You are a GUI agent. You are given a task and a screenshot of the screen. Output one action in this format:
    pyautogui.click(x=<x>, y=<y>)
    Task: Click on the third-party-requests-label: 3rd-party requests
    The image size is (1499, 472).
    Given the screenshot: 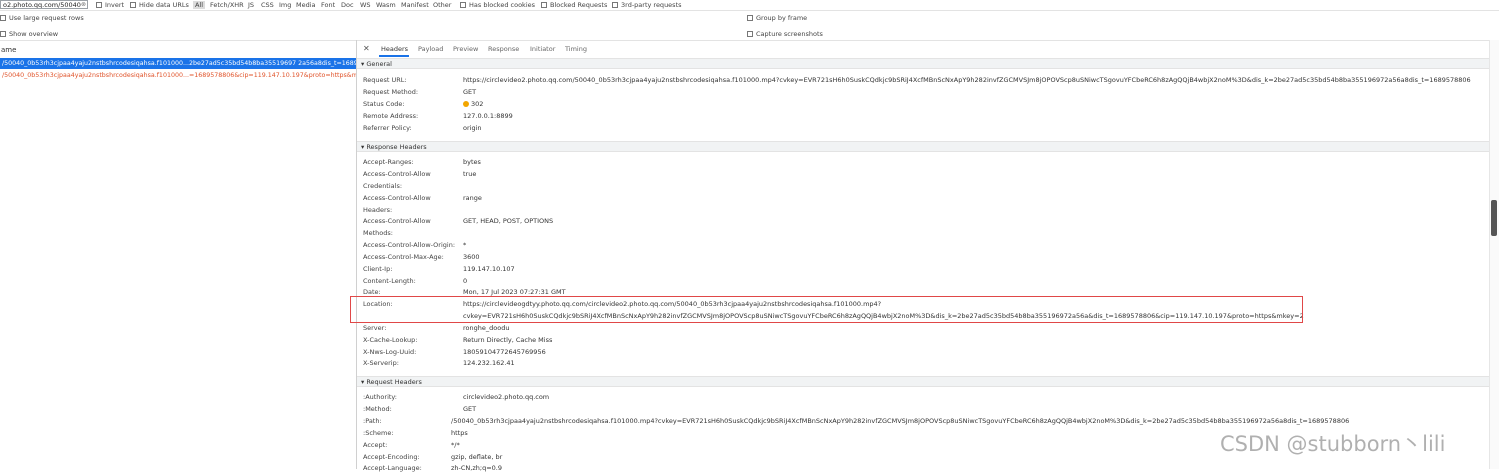 What is the action you would take?
    pyautogui.click(x=651, y=5)
    